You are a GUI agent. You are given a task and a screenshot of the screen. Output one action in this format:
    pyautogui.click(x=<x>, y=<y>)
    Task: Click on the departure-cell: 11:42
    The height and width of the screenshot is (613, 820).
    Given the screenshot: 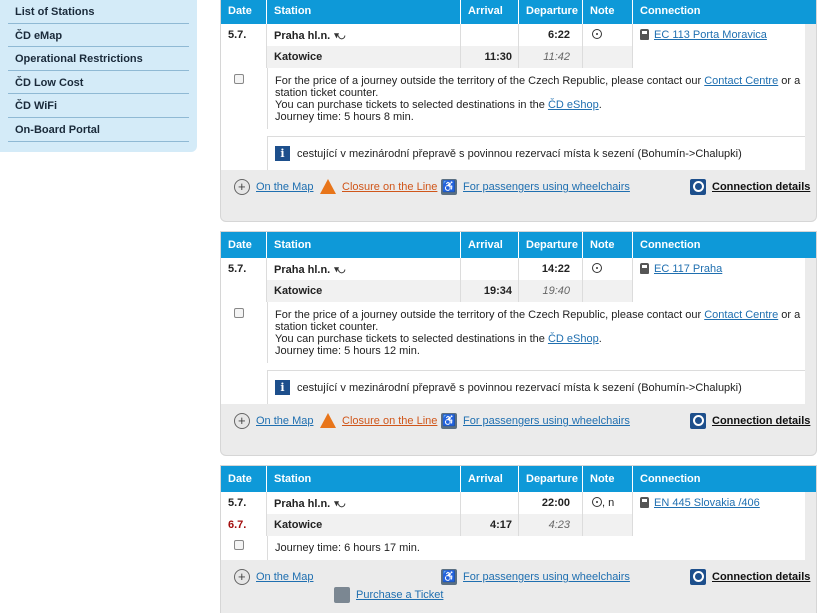 What is the action you would take?
    pyautogui.click(x=551, y=57)
    